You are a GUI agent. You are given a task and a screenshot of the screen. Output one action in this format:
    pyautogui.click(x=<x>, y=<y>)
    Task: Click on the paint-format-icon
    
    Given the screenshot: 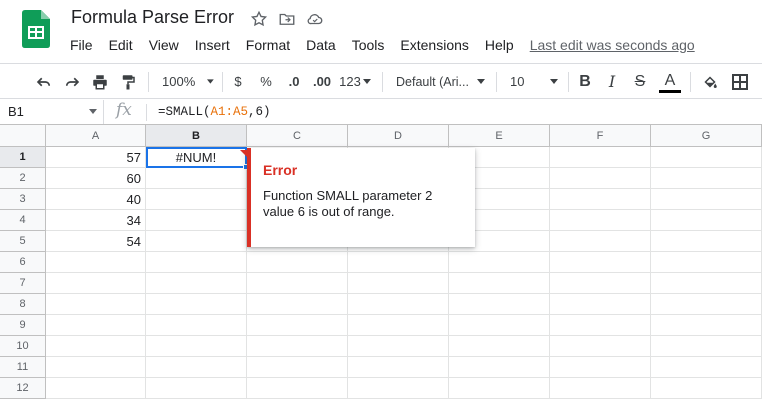 What is the action you would take?
    pyautogui.click(x=128, y=81)
    